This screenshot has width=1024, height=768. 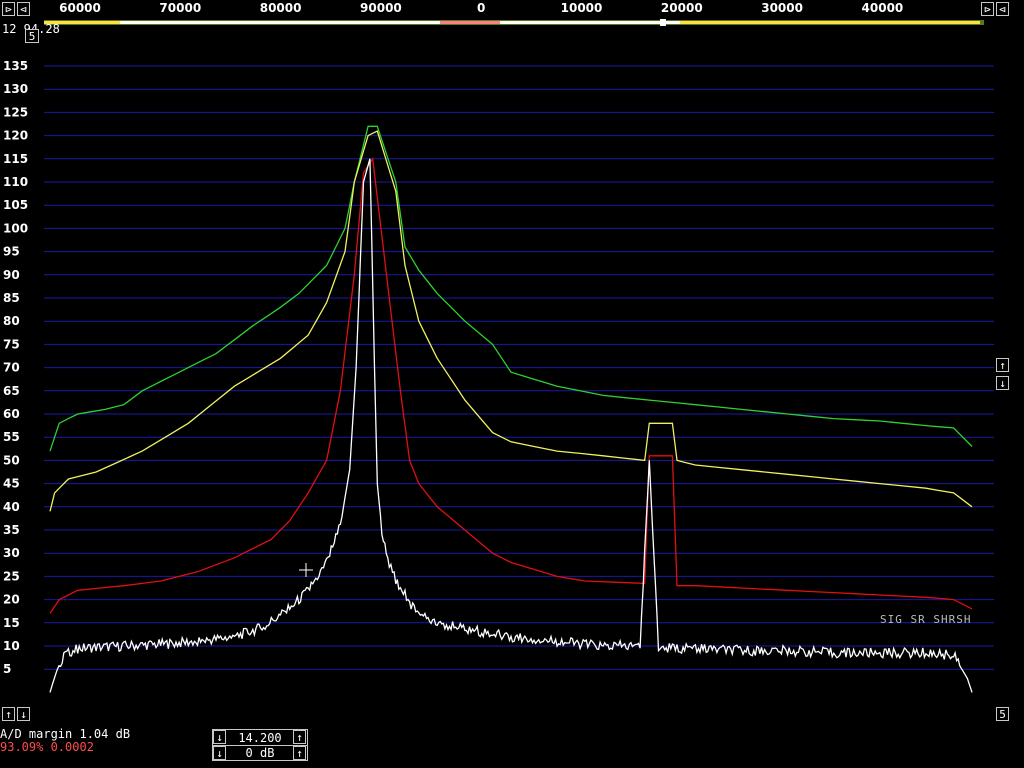 I want to click on y-tick-label: 30, so click(x=11, y=553).